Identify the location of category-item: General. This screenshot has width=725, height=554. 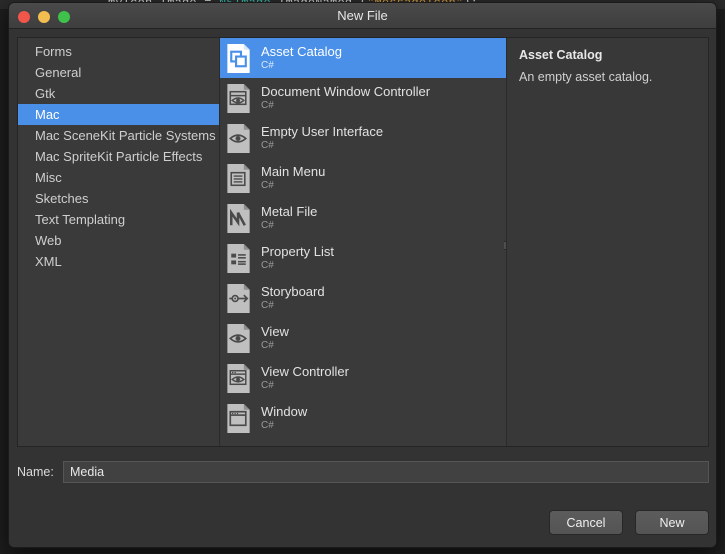
(118, 72).